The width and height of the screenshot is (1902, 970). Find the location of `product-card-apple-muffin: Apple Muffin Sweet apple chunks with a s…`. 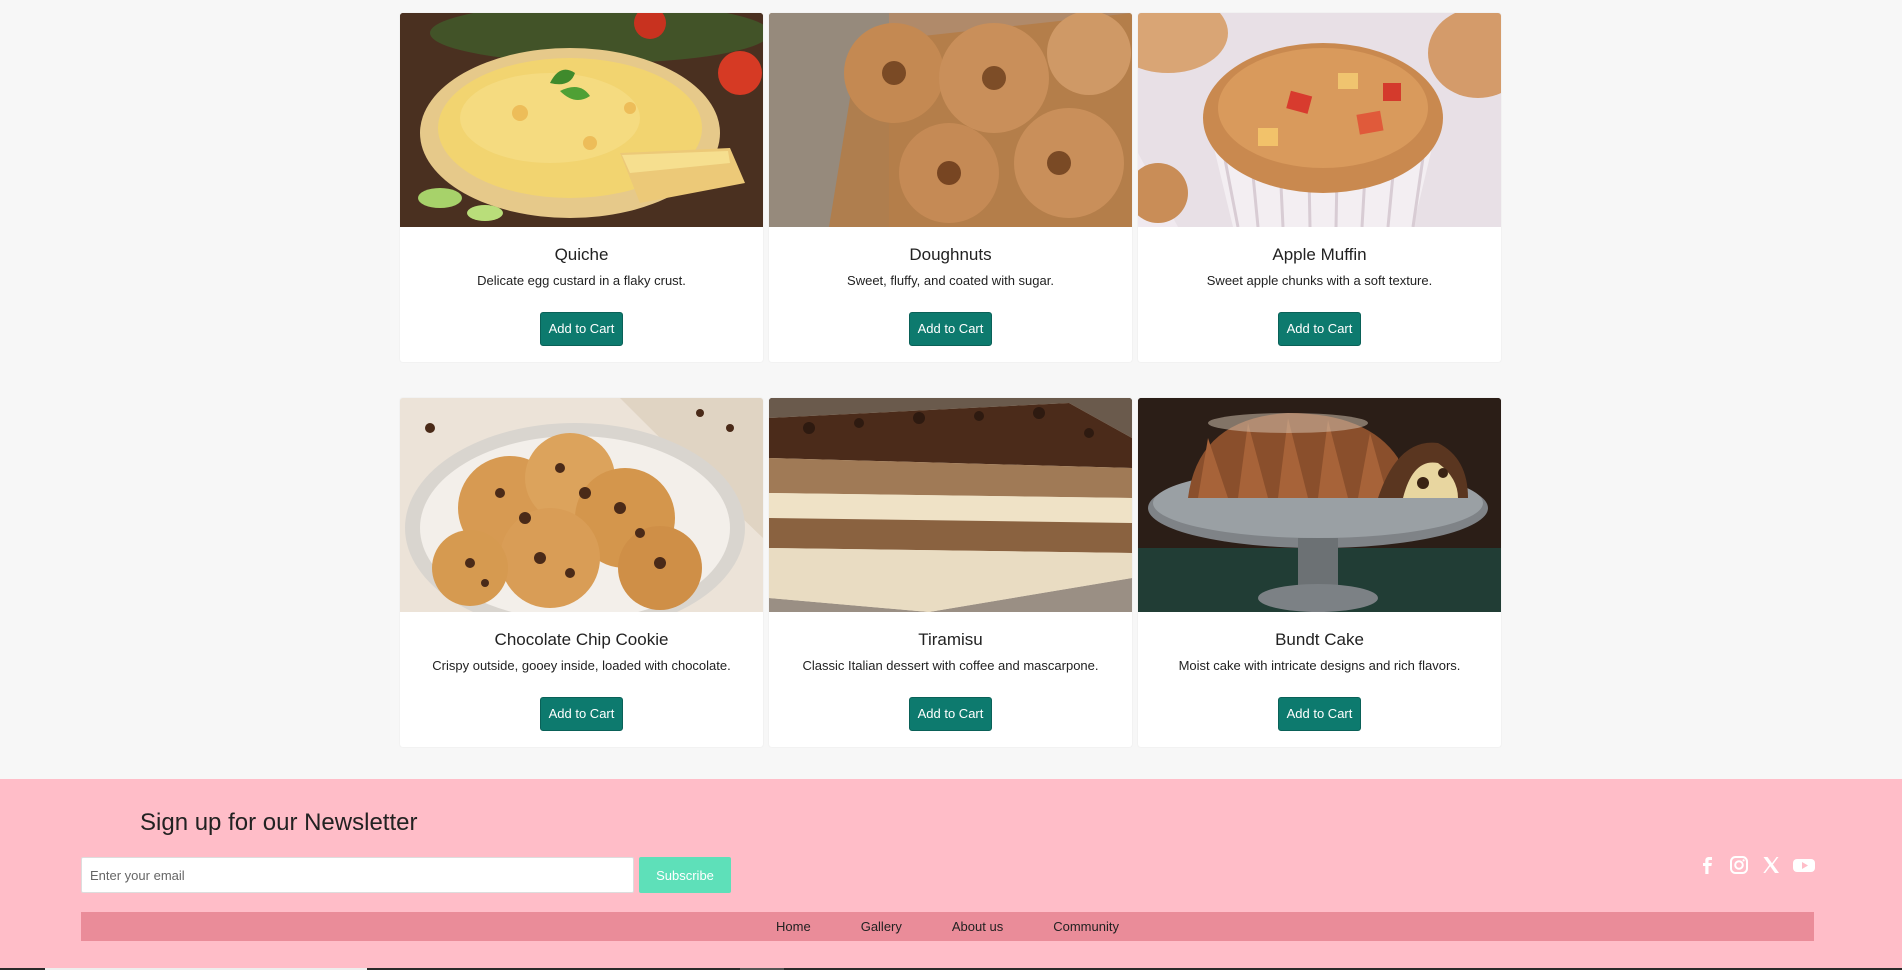

product-card-apple-muffin: Apple Muffin Sweet apple chunks with a s… is located at coordinates (1319, 187).